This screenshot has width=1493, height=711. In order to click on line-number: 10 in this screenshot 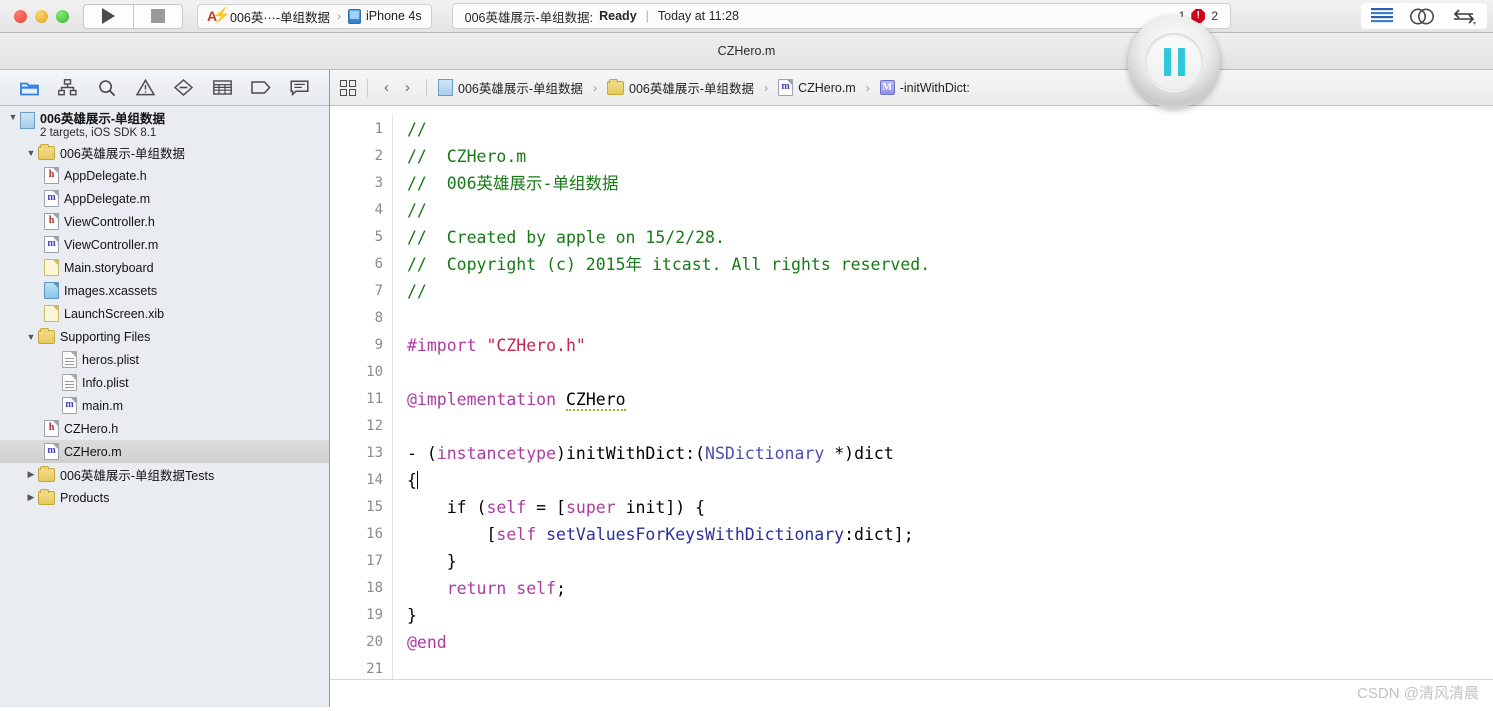, I will do `click(374, 372)`.